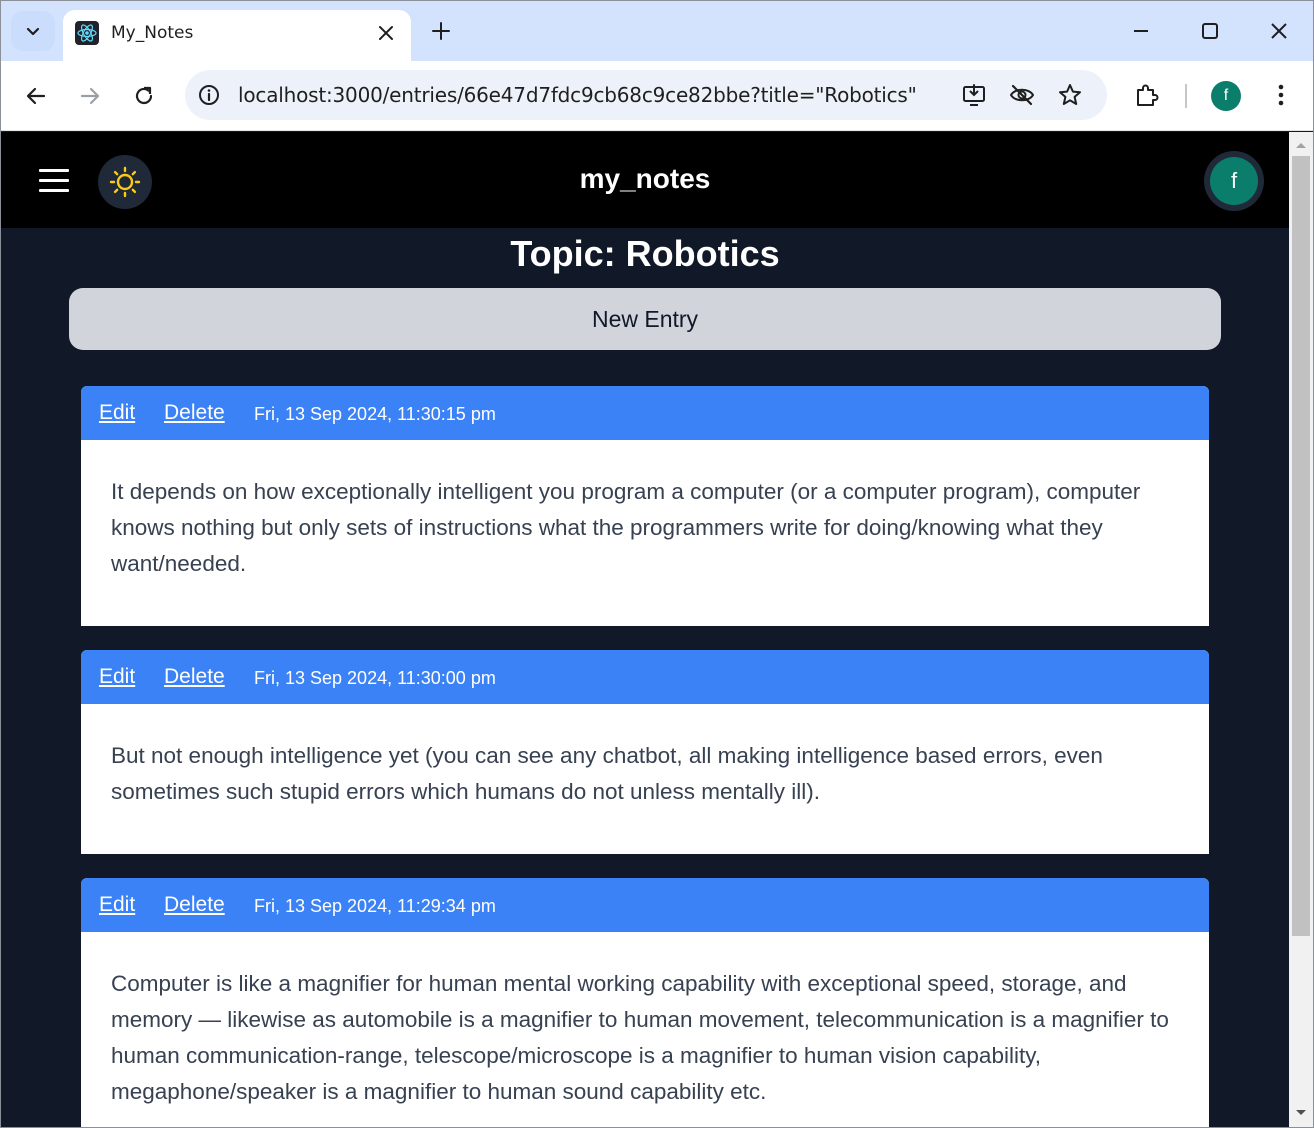 The image size is (1314, 1128). What do you see at coordinates (237, 35) in the screenshot?
I see `active-tab: My_Notes` at bounding box center [237, 35].